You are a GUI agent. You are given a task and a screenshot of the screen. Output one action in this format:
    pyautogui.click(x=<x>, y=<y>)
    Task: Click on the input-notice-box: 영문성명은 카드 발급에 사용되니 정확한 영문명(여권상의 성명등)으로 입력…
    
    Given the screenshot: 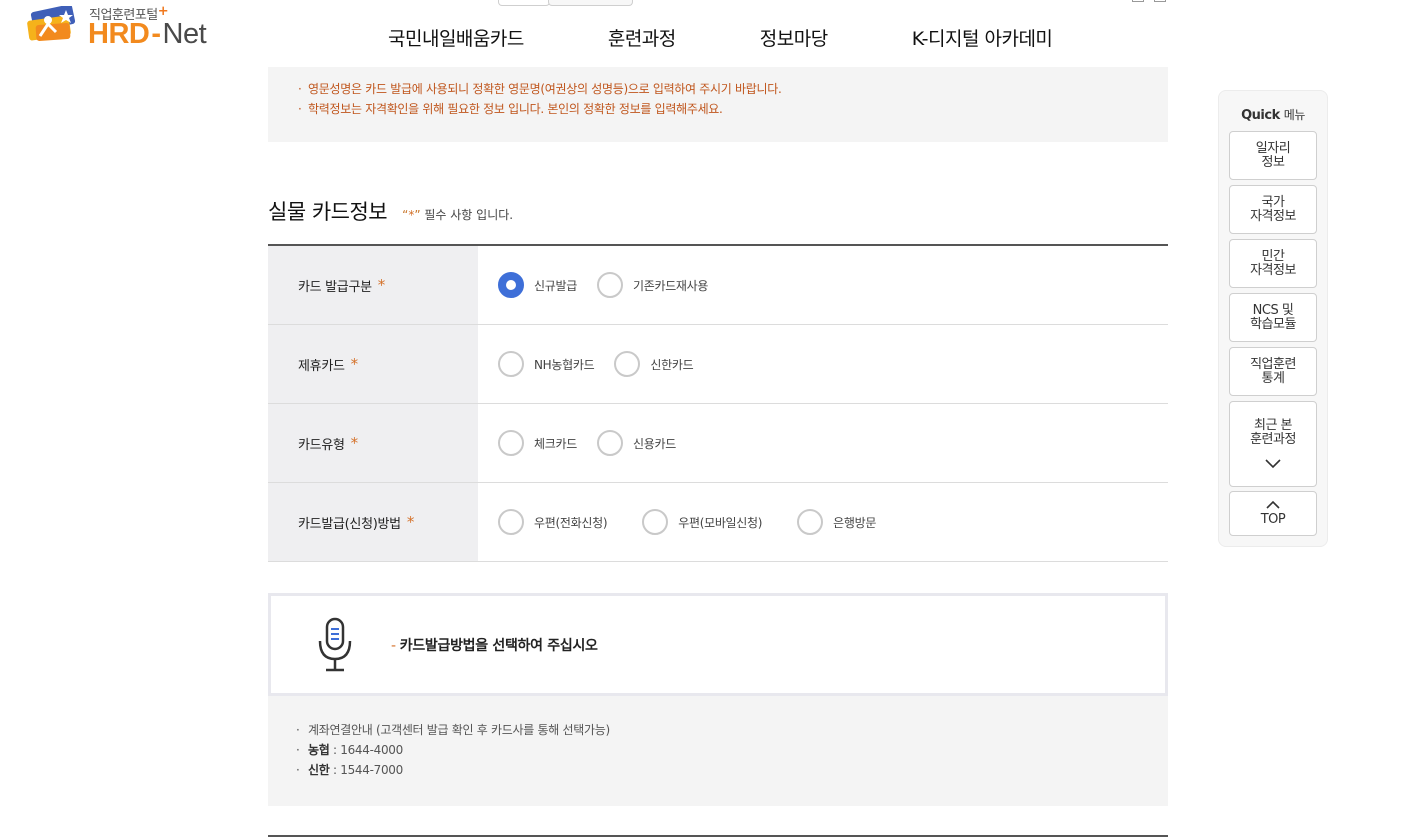 What is the action you would take?
    pyautogui.click(x=718, y=104)
    